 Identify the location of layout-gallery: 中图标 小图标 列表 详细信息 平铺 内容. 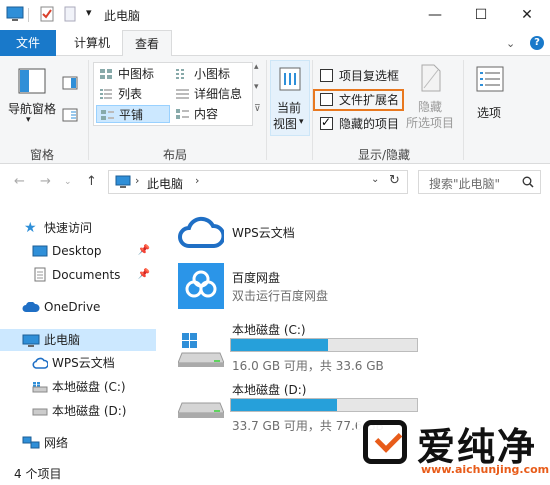
(173, 94).